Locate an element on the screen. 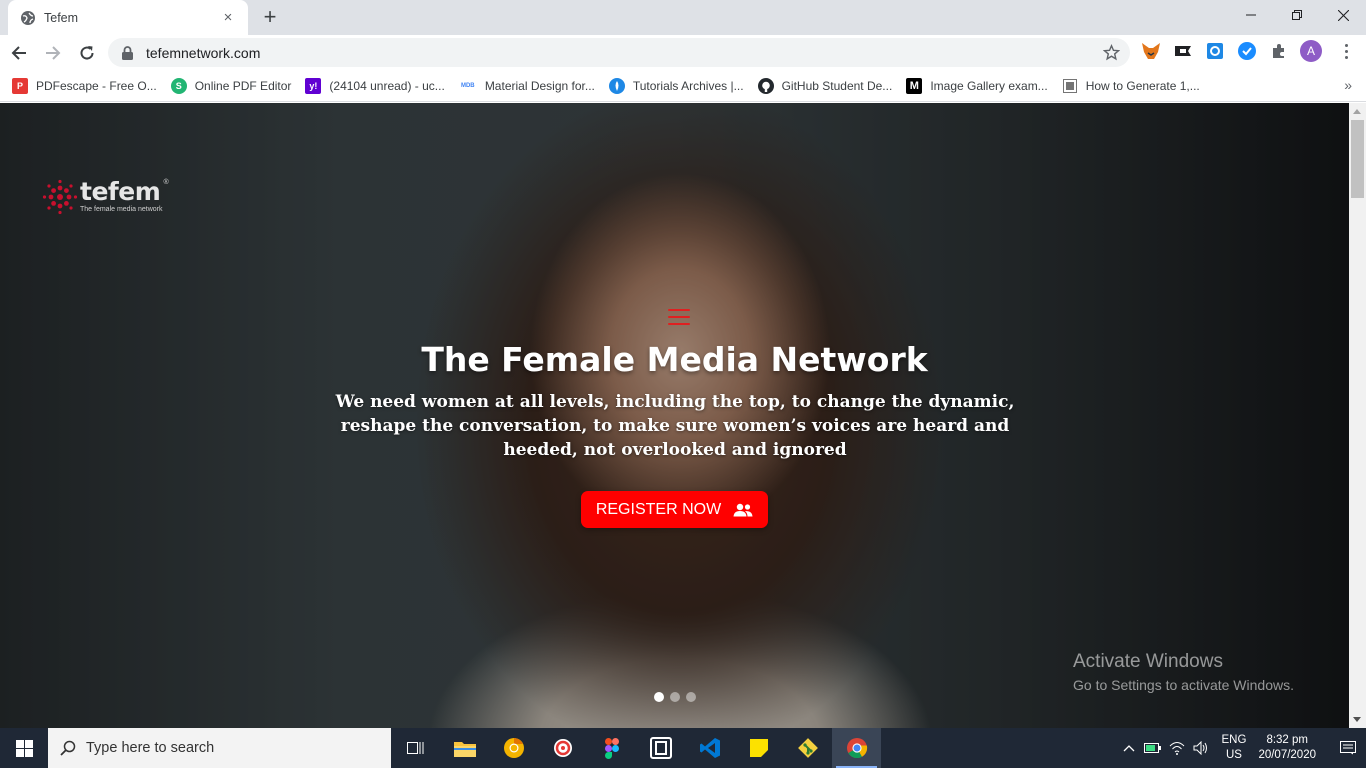 Image resolution: width=1366 pixels, height=768 pixels. reload-button is located at coordinates (87, 53).